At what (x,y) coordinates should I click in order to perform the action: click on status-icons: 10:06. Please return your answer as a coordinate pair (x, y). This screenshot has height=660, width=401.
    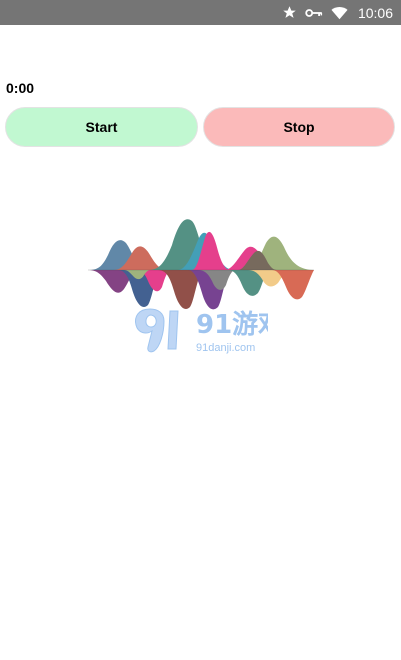
    Looking at the image, I should click on (337, 12).